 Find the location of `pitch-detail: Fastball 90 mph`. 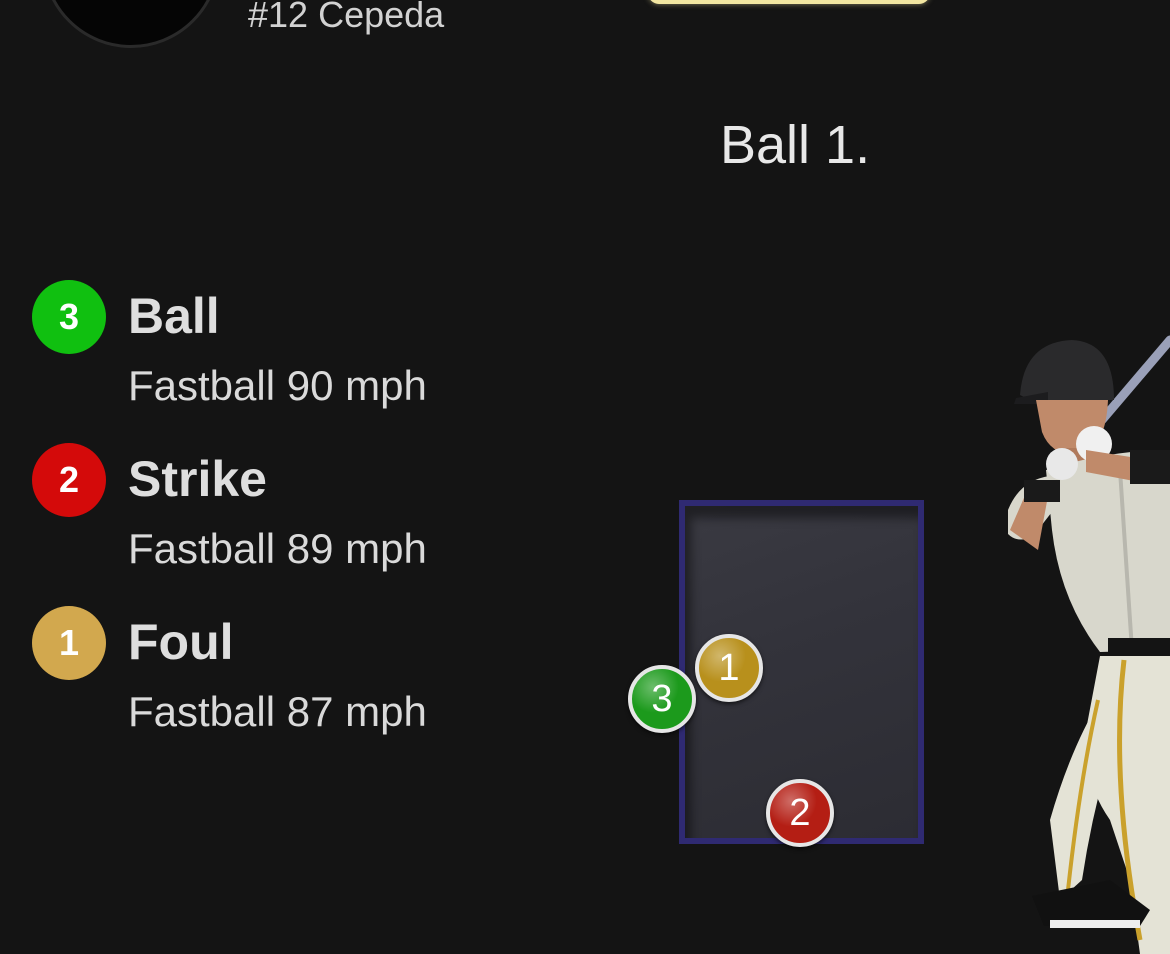

pitch-detail: Fastball 90 mph is located at coordinates (277, 385).